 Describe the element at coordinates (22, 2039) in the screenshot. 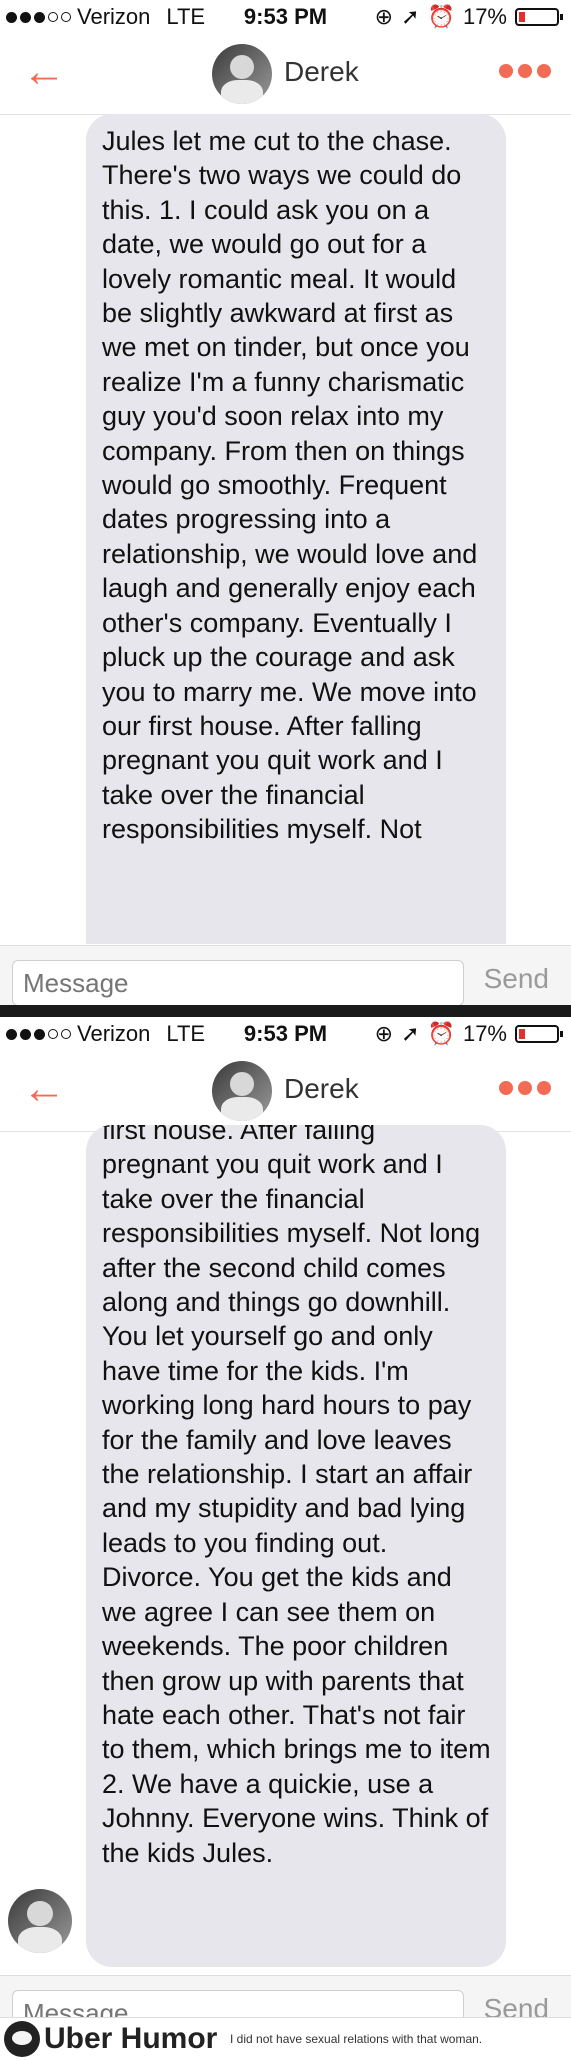

I see `owl-logo-icon` at that location.